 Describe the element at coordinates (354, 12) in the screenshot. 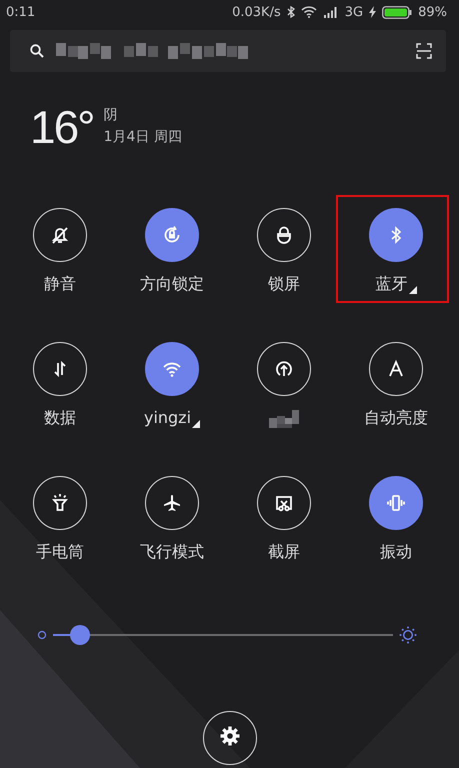

I see `network-type: 3G` at that location.